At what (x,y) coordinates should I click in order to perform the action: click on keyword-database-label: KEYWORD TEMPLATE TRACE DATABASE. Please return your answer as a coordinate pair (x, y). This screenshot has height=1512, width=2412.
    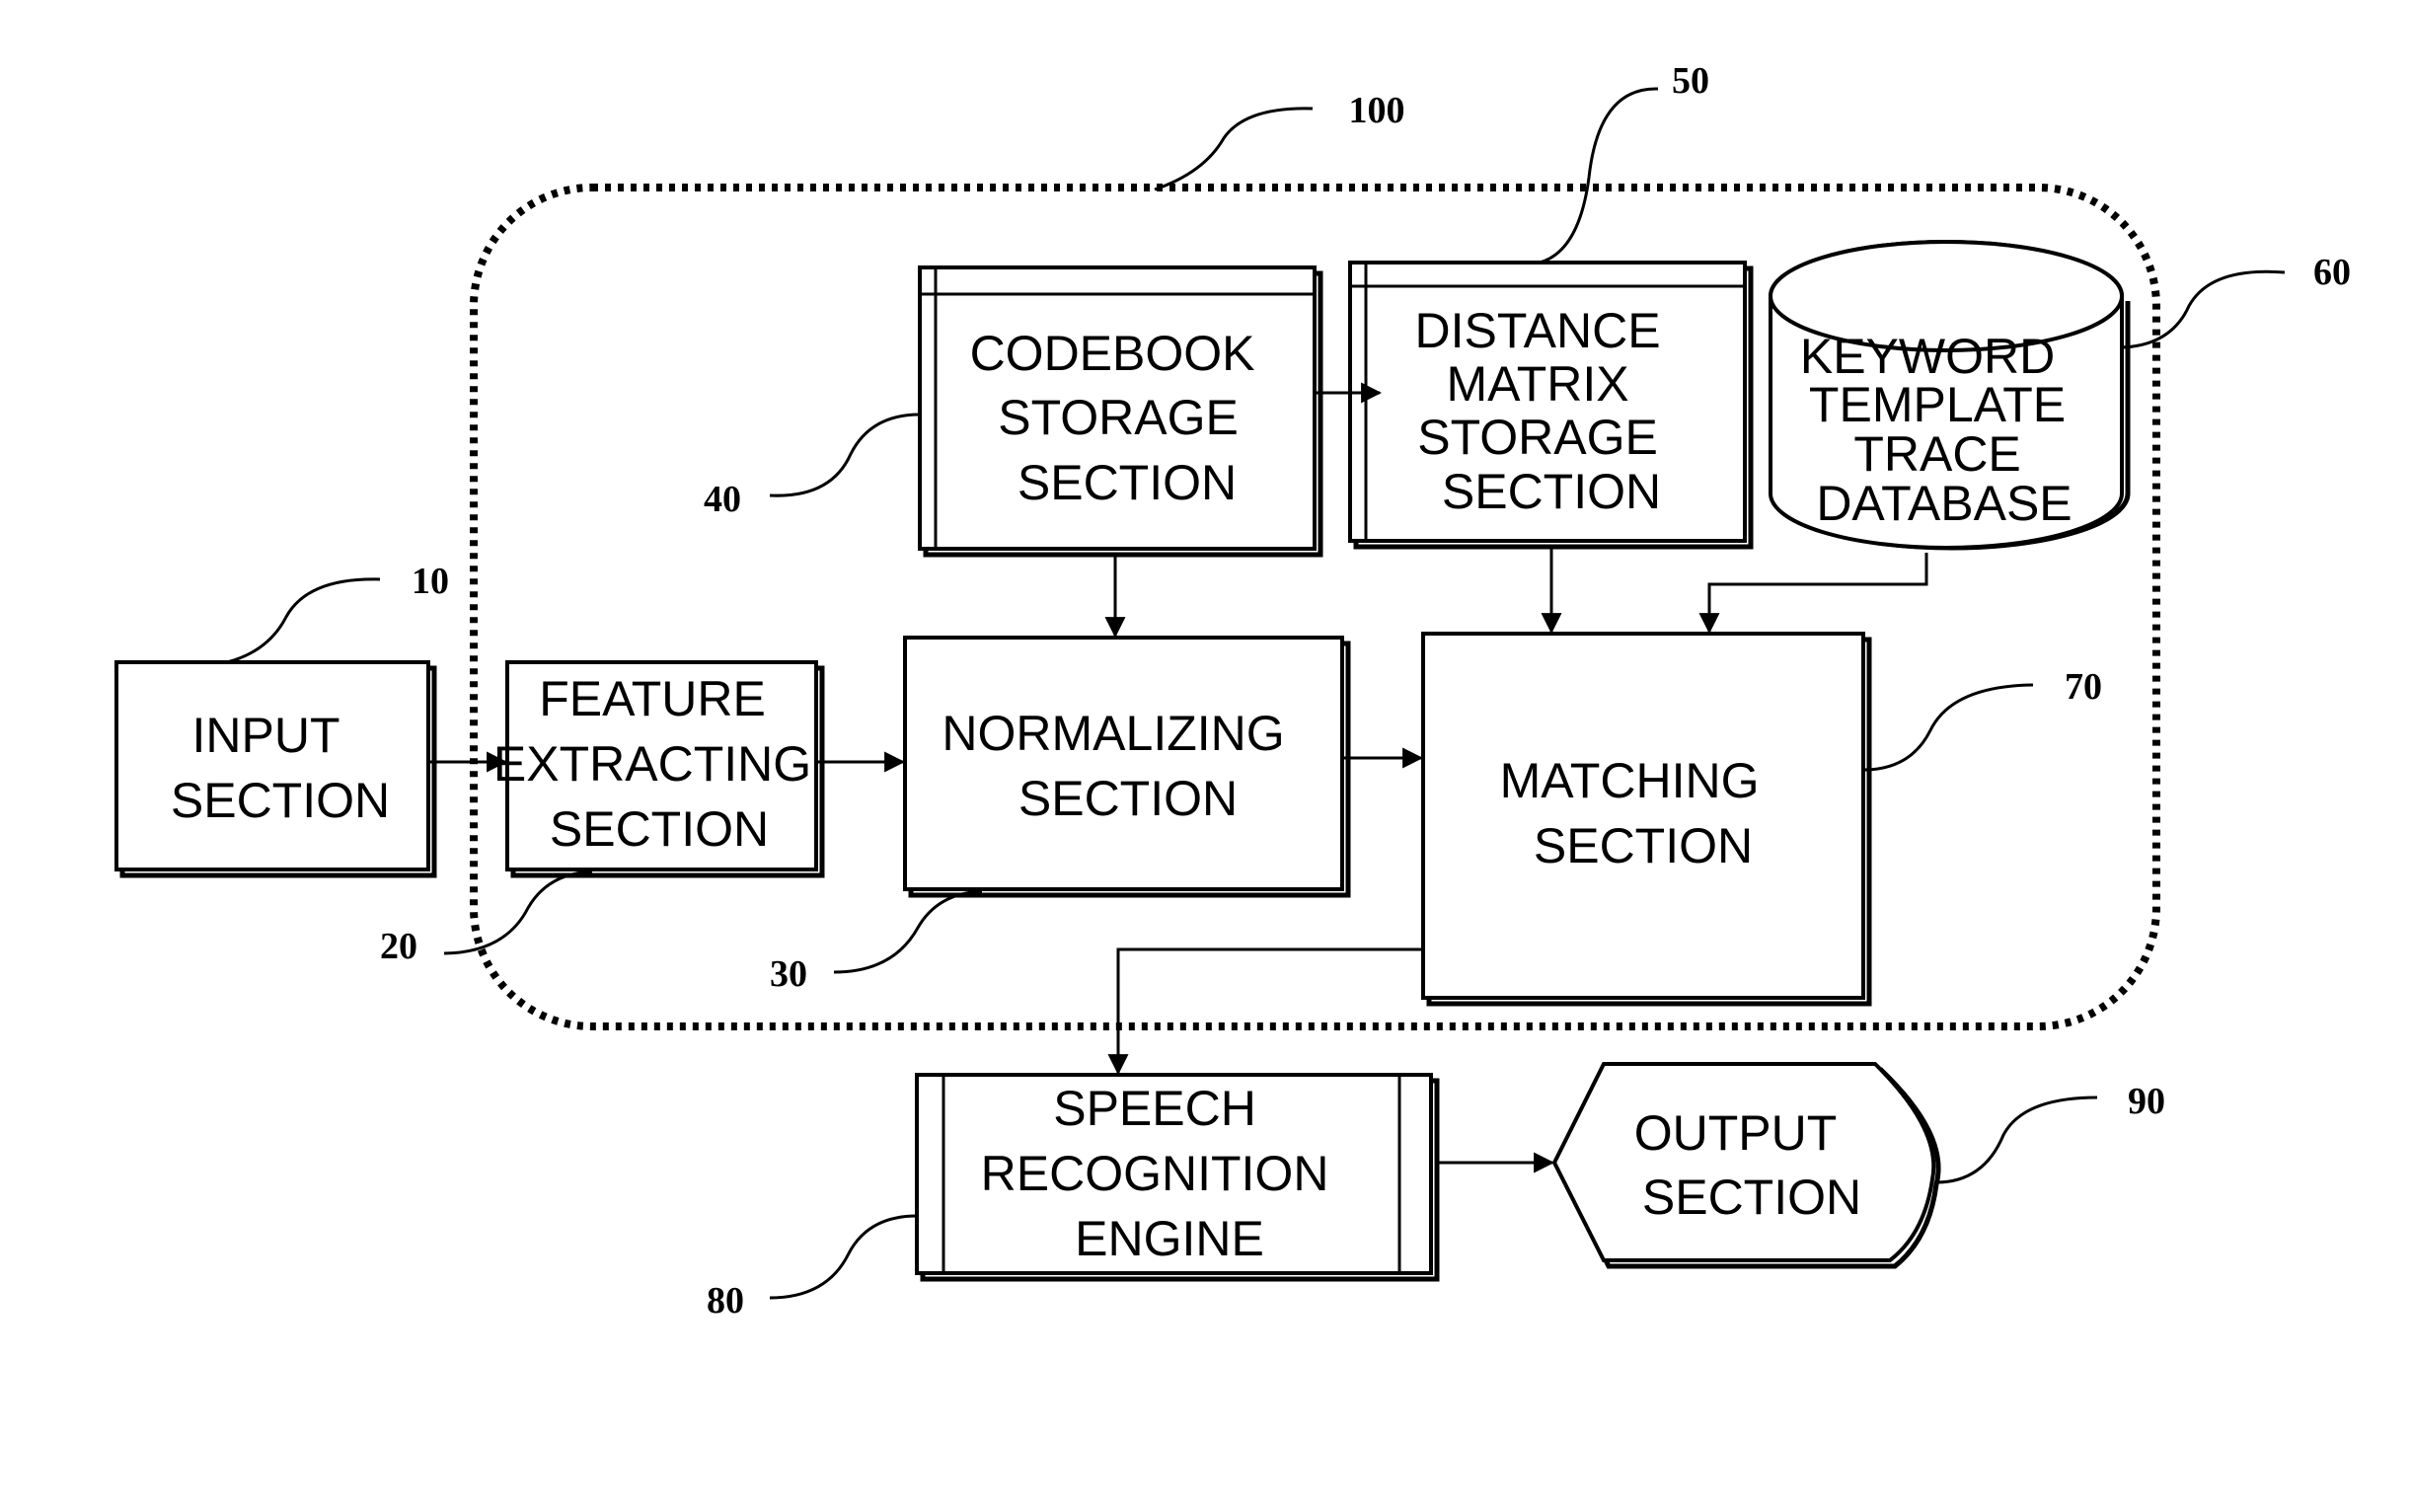
    Looking at the image, I should click on (1939, 430).